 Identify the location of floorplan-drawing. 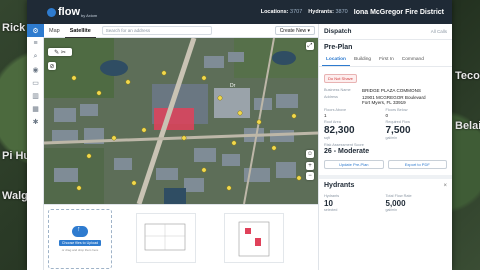
(165, 237).